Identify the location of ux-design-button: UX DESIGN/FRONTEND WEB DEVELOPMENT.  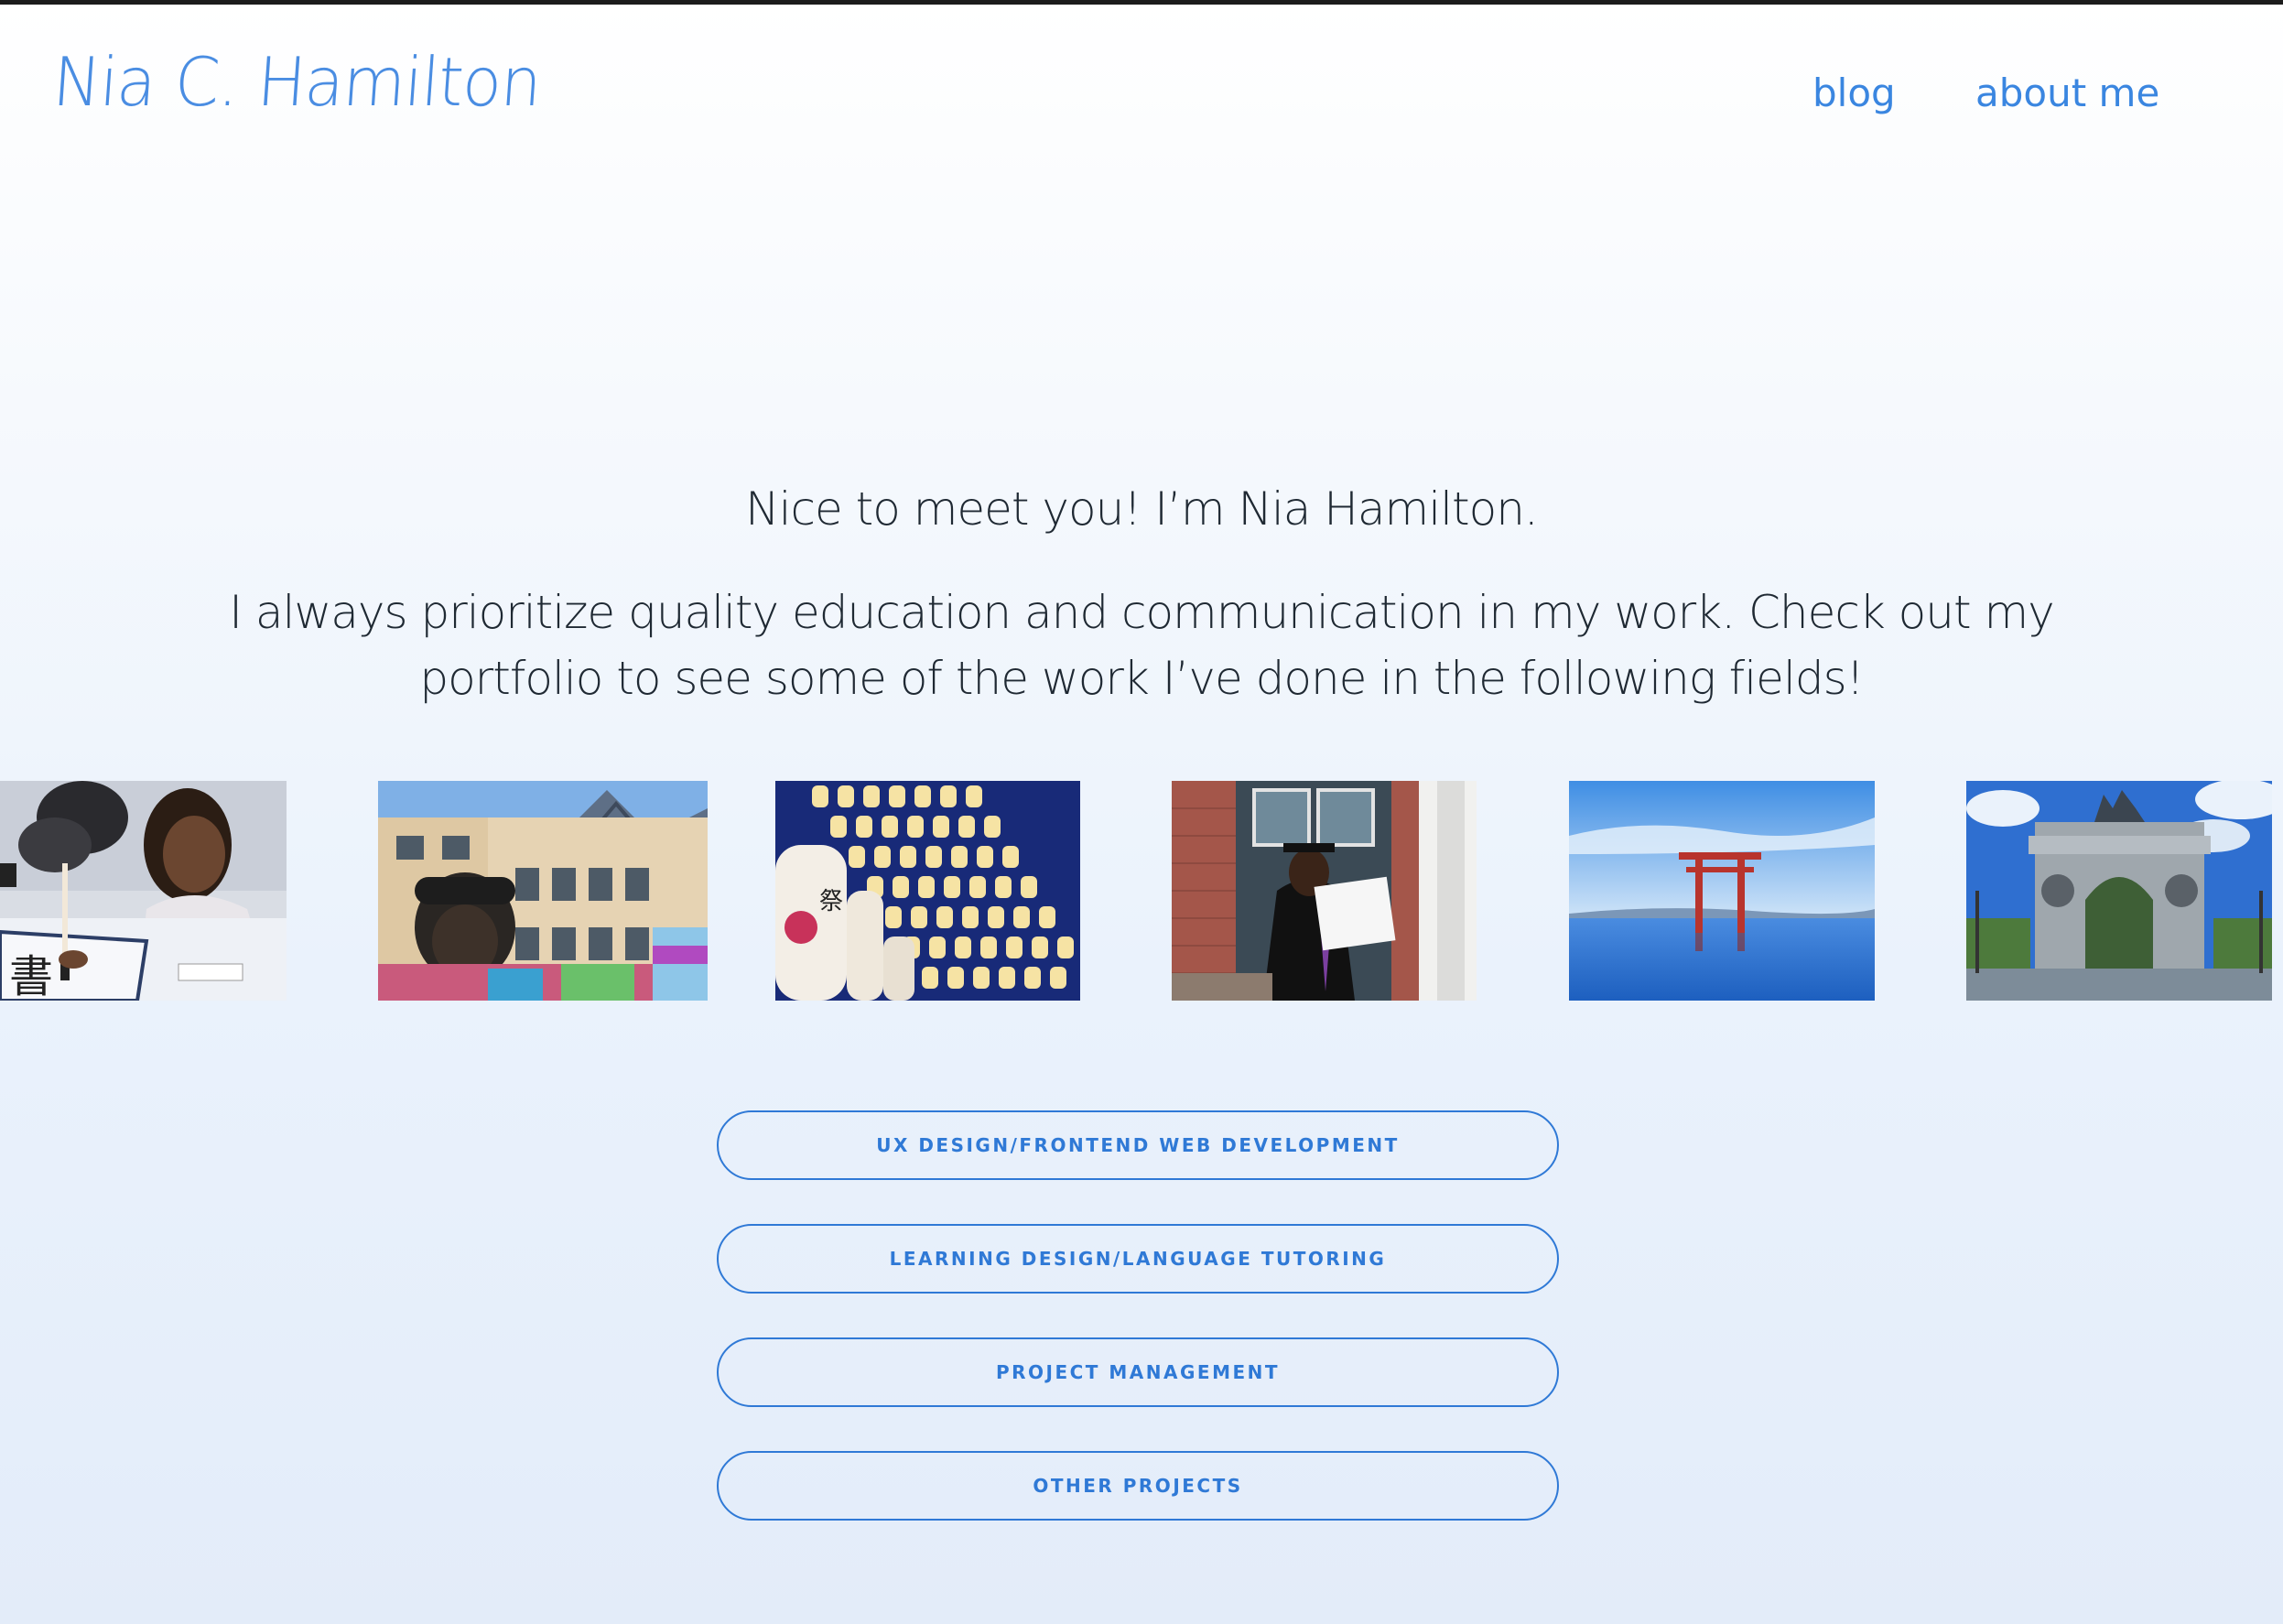
(1138, 1145).